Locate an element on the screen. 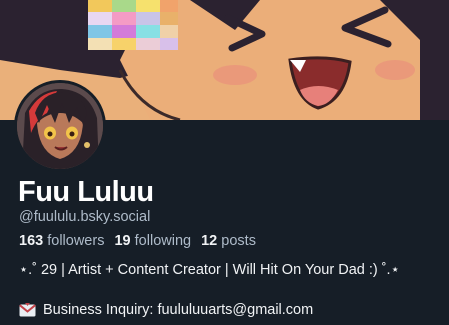  followers-count: 163 is located at coordinates (31, 241).